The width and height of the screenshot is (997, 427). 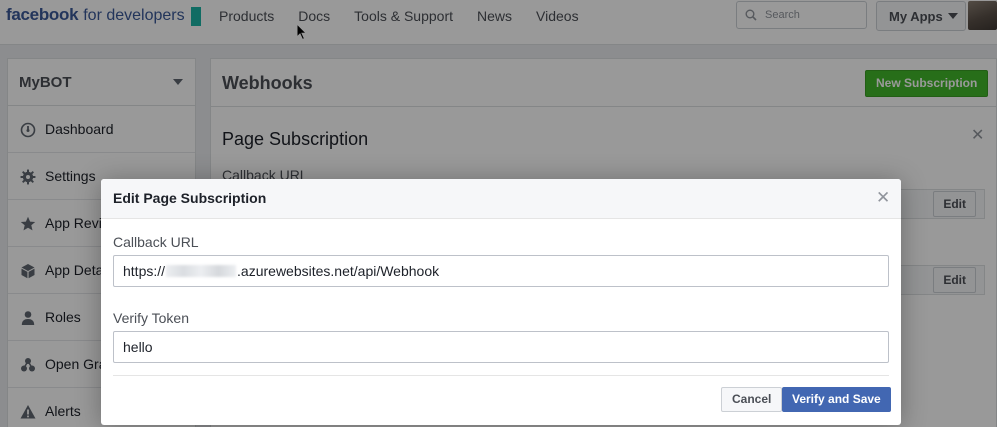 What do you see at coordinates (338, 271) in the screenshot?
I see `callback-url-suffix: .azurewebsites.net/api/Webhook` at bounding box center [338, 271].